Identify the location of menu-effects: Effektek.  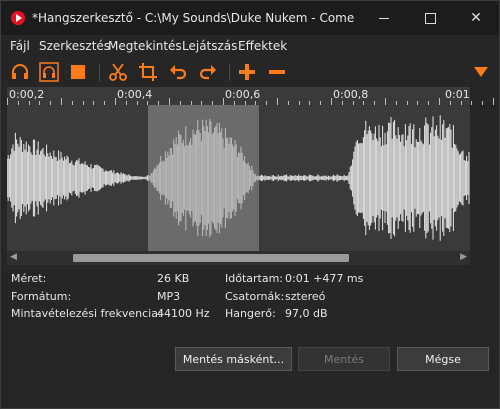
(262, 46).